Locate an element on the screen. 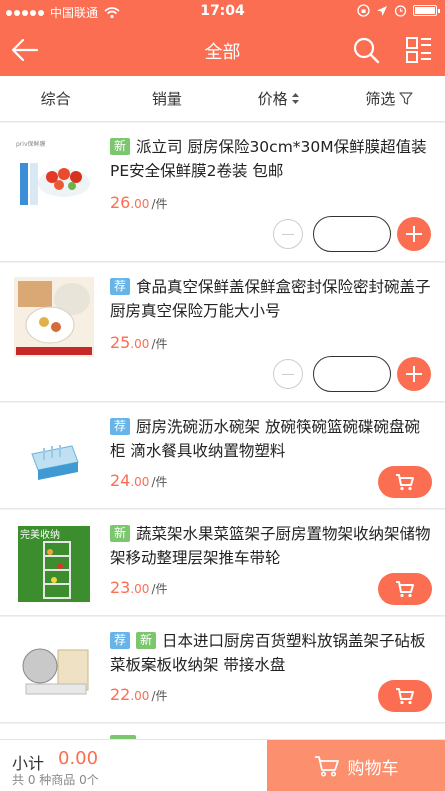  battery-icon is located at coordinates (426, 10).